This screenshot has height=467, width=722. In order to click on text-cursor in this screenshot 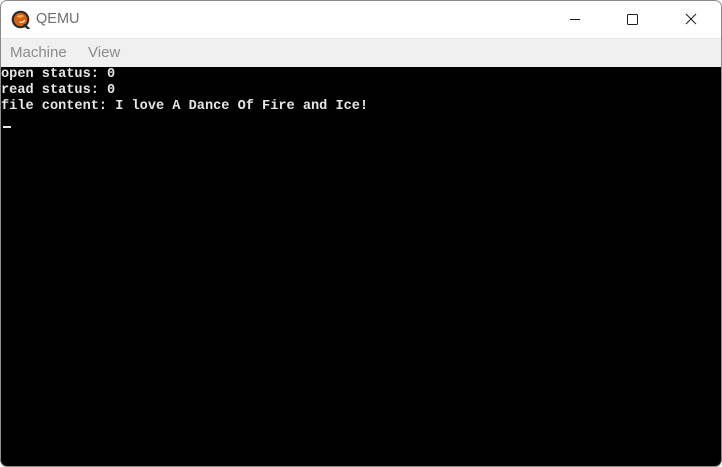, I will do `click(7, 127)`.